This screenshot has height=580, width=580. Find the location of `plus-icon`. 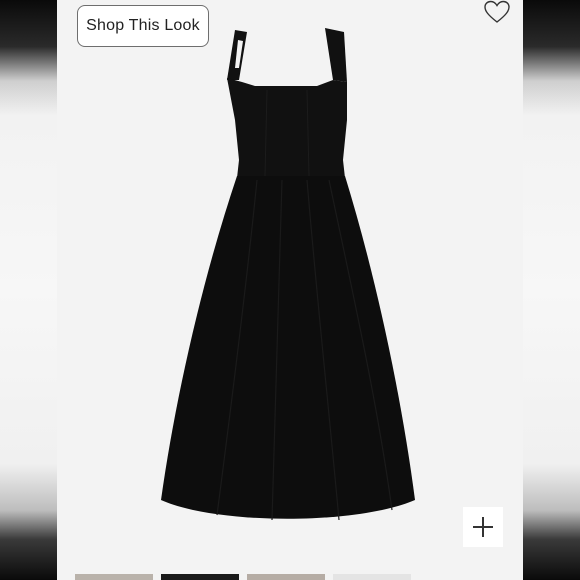

plus-icon is located at coordinates (483, 527).